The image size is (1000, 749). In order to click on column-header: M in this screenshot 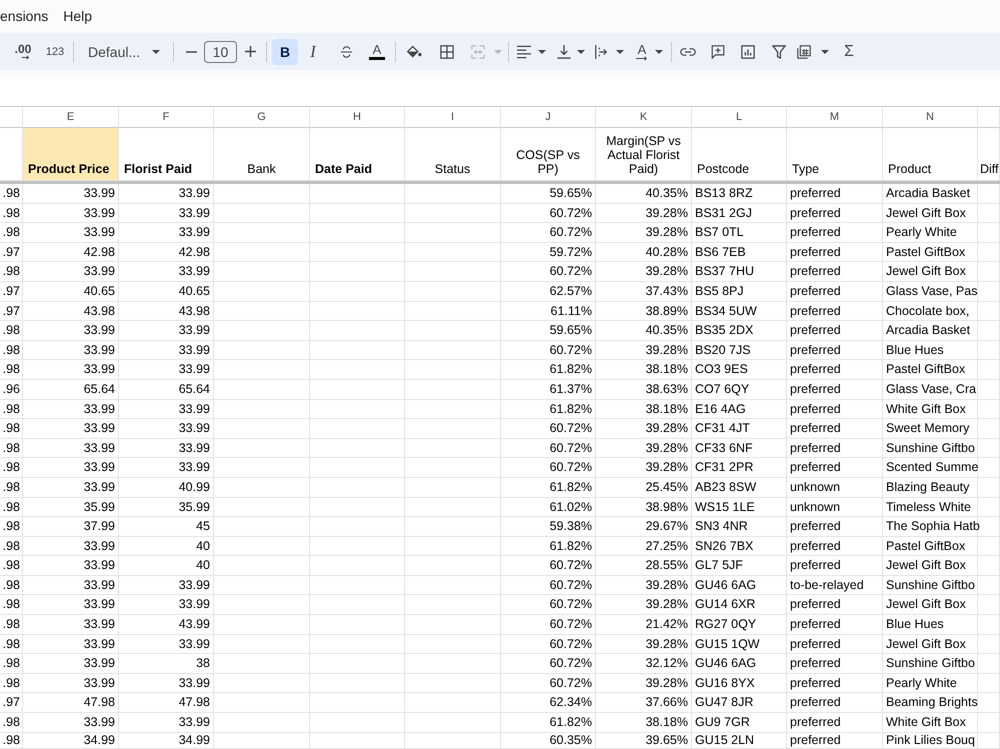, I will do `click(835, 117)`.